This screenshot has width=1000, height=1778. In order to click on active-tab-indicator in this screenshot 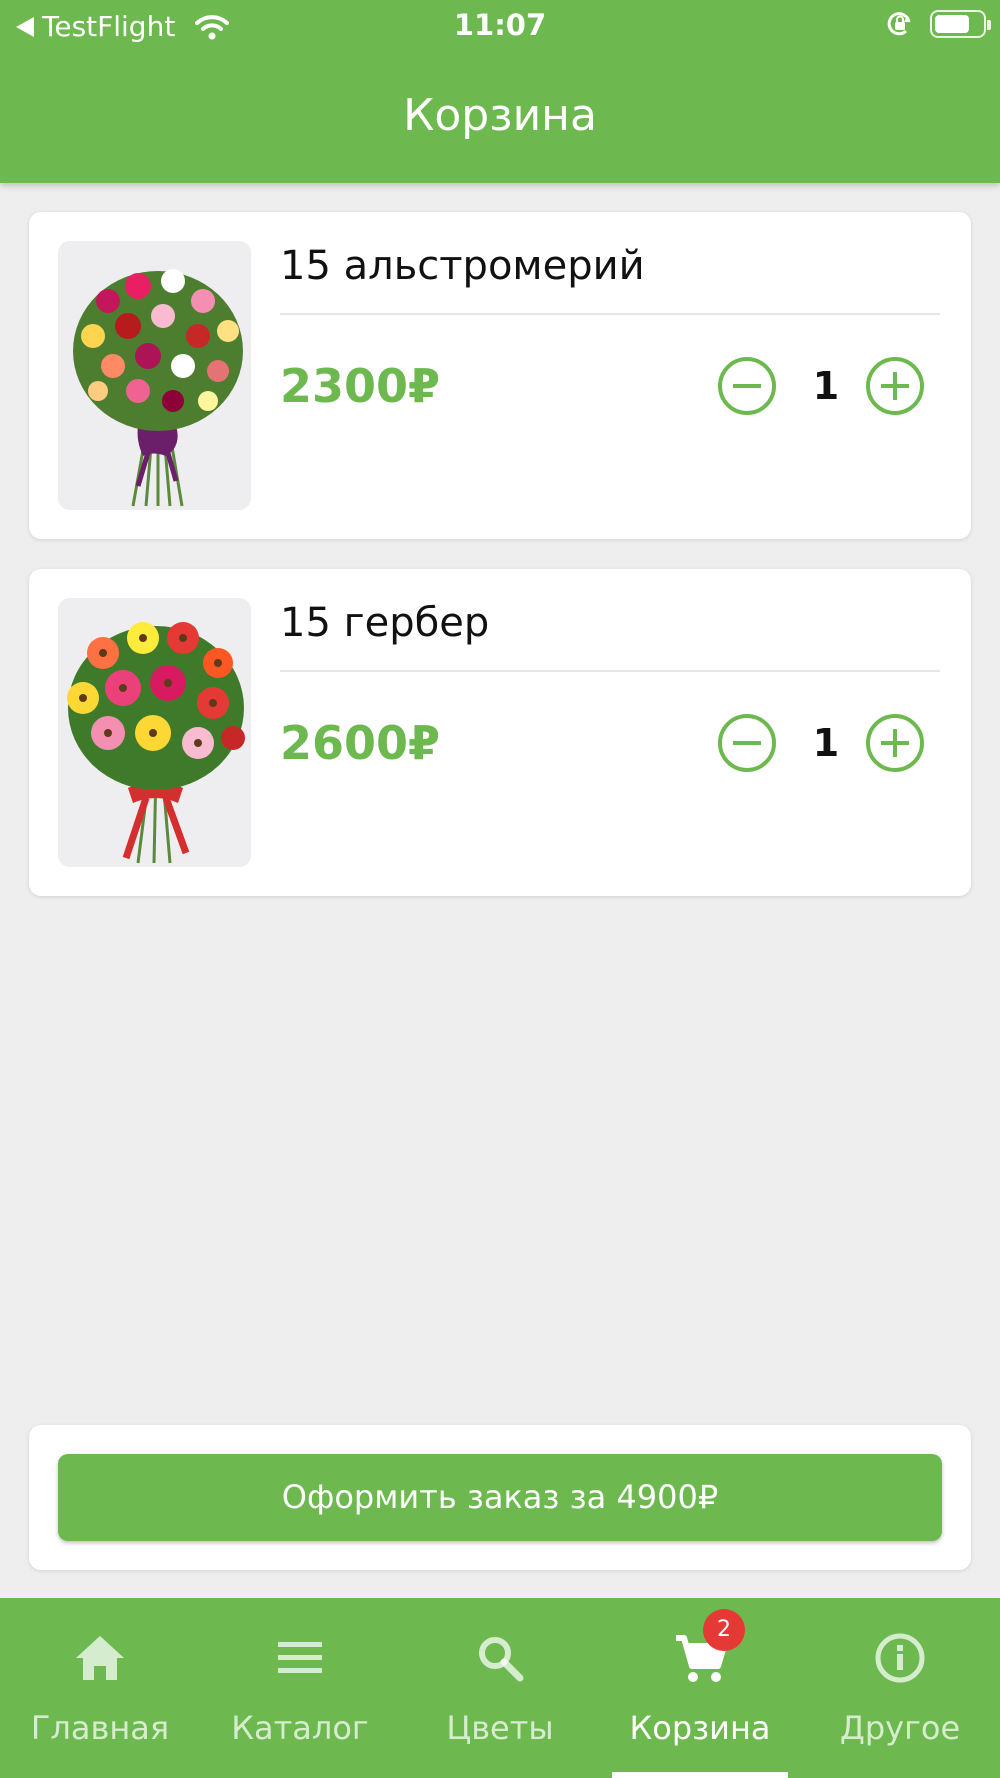, I will do `click(700, 1775)`.